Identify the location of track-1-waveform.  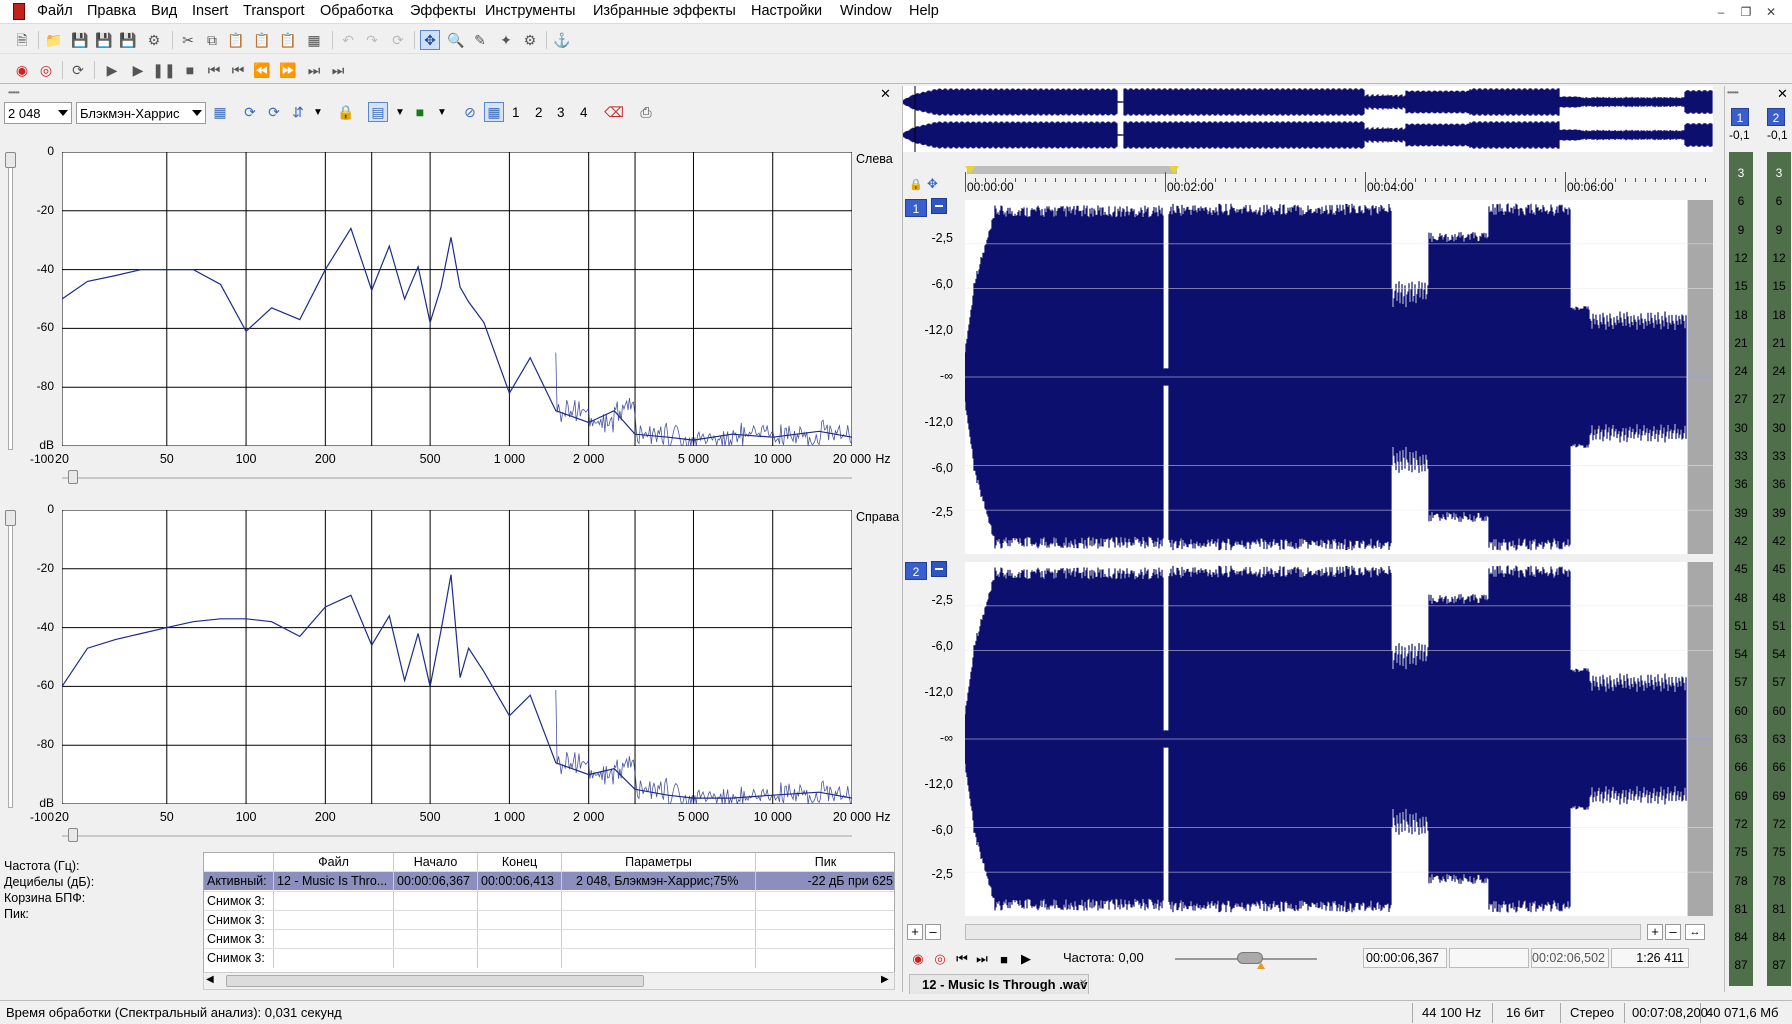
(1339, 377).